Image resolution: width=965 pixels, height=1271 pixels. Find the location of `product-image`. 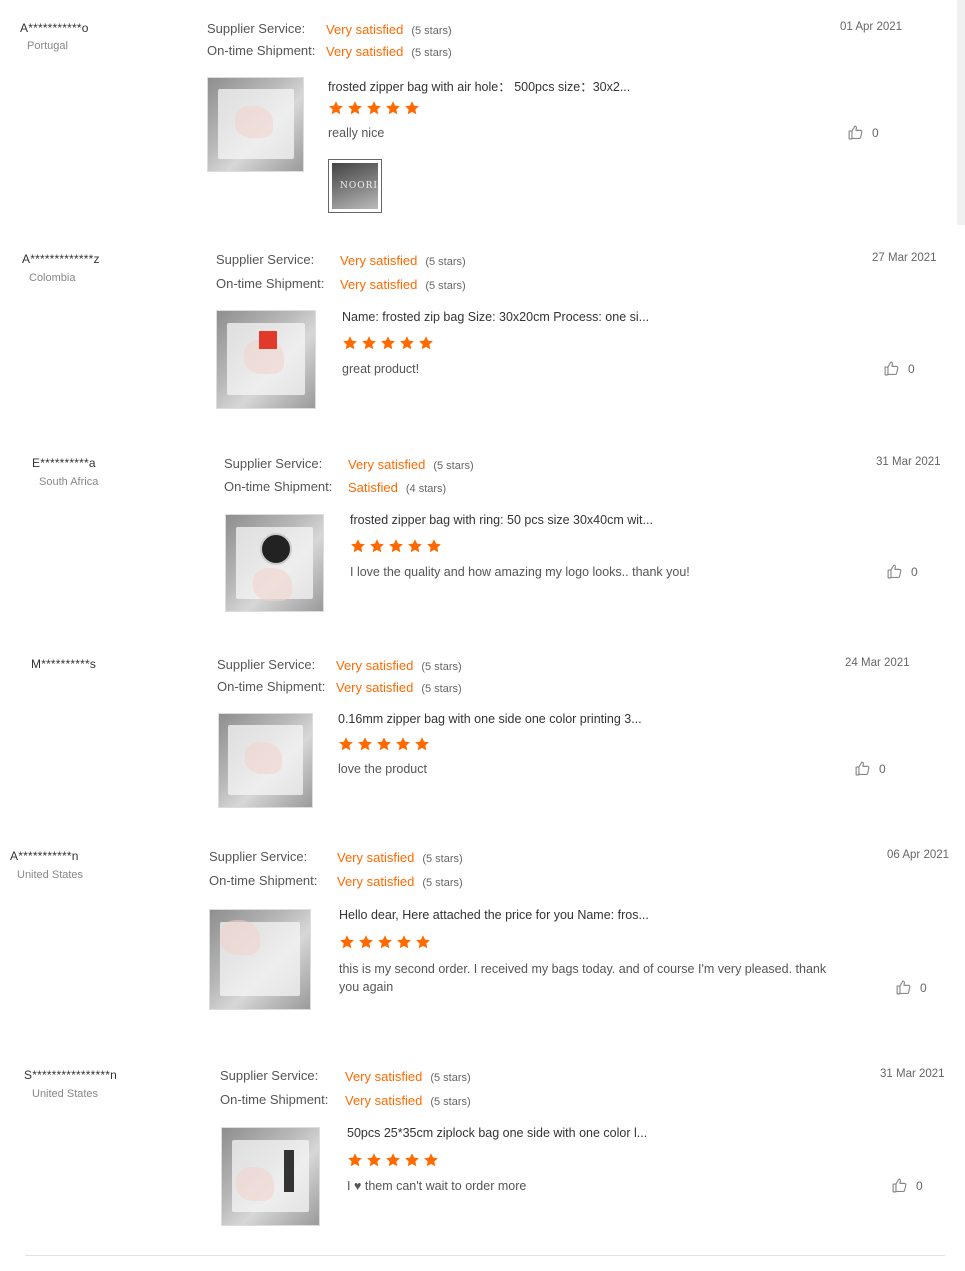

product-image is located at coordinates (270, 1176).